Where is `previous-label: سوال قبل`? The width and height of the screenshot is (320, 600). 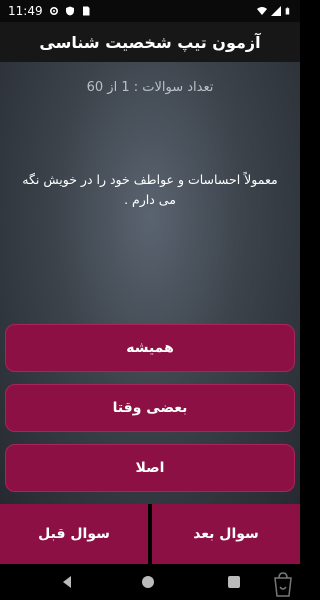
previous-label: سوال قبل is located at coordinates (74, 534).